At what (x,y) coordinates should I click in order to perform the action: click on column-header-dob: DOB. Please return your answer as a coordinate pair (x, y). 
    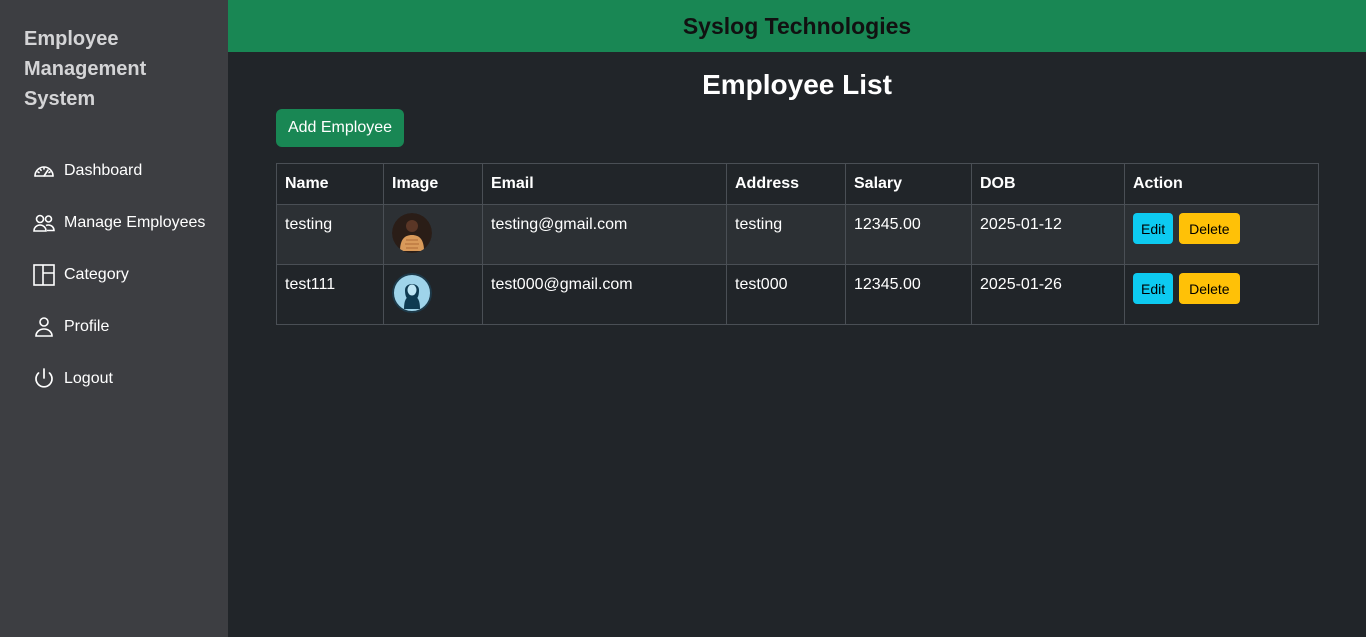
    Looking at the image, I should click on (1048, 184).